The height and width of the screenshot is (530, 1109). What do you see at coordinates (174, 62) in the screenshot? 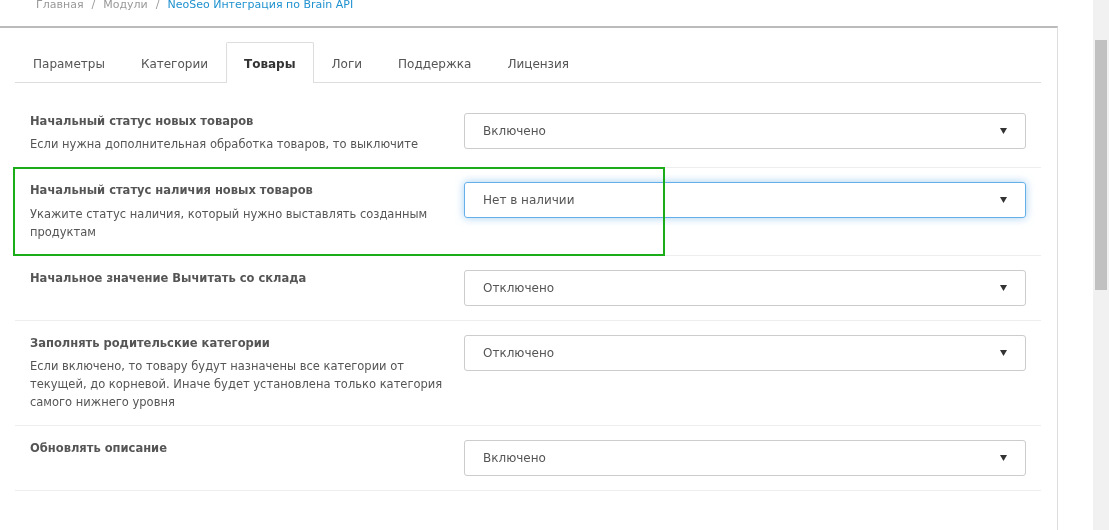
I see `tab: Категории` at bounding box center [174, 62].